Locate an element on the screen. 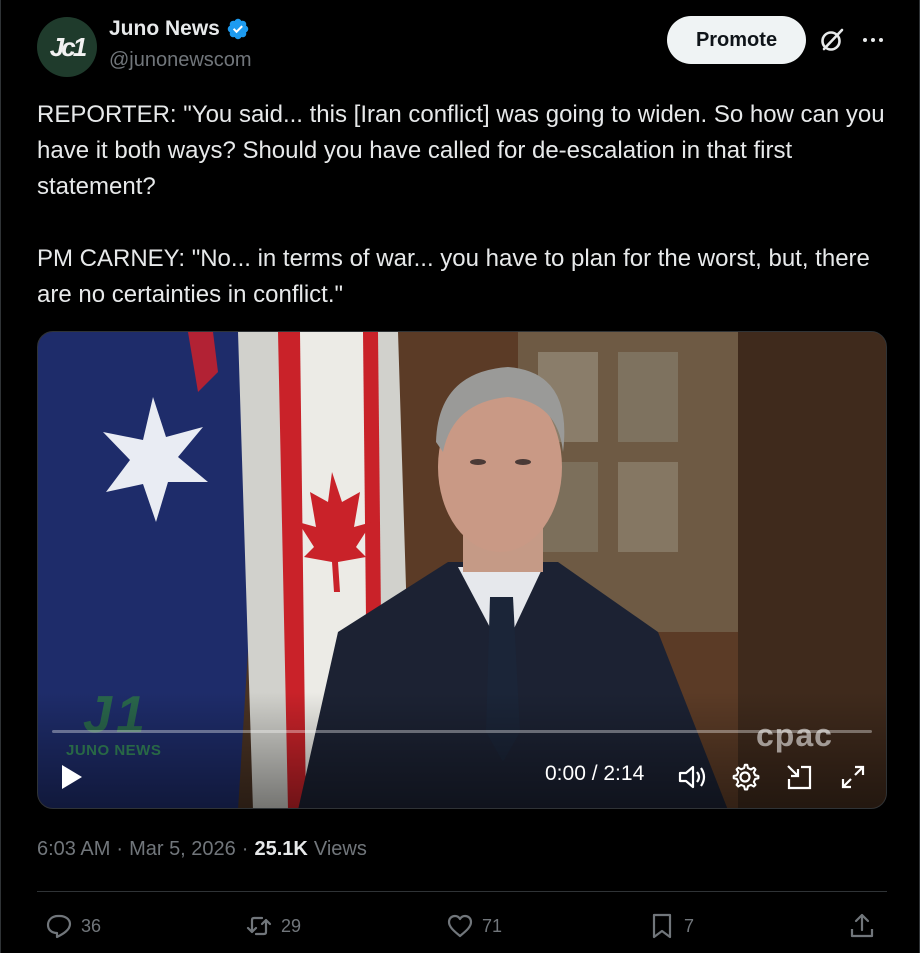 This screenshot has width=920, height=953. repost-count: 29 is located at coordinates (291, 925).